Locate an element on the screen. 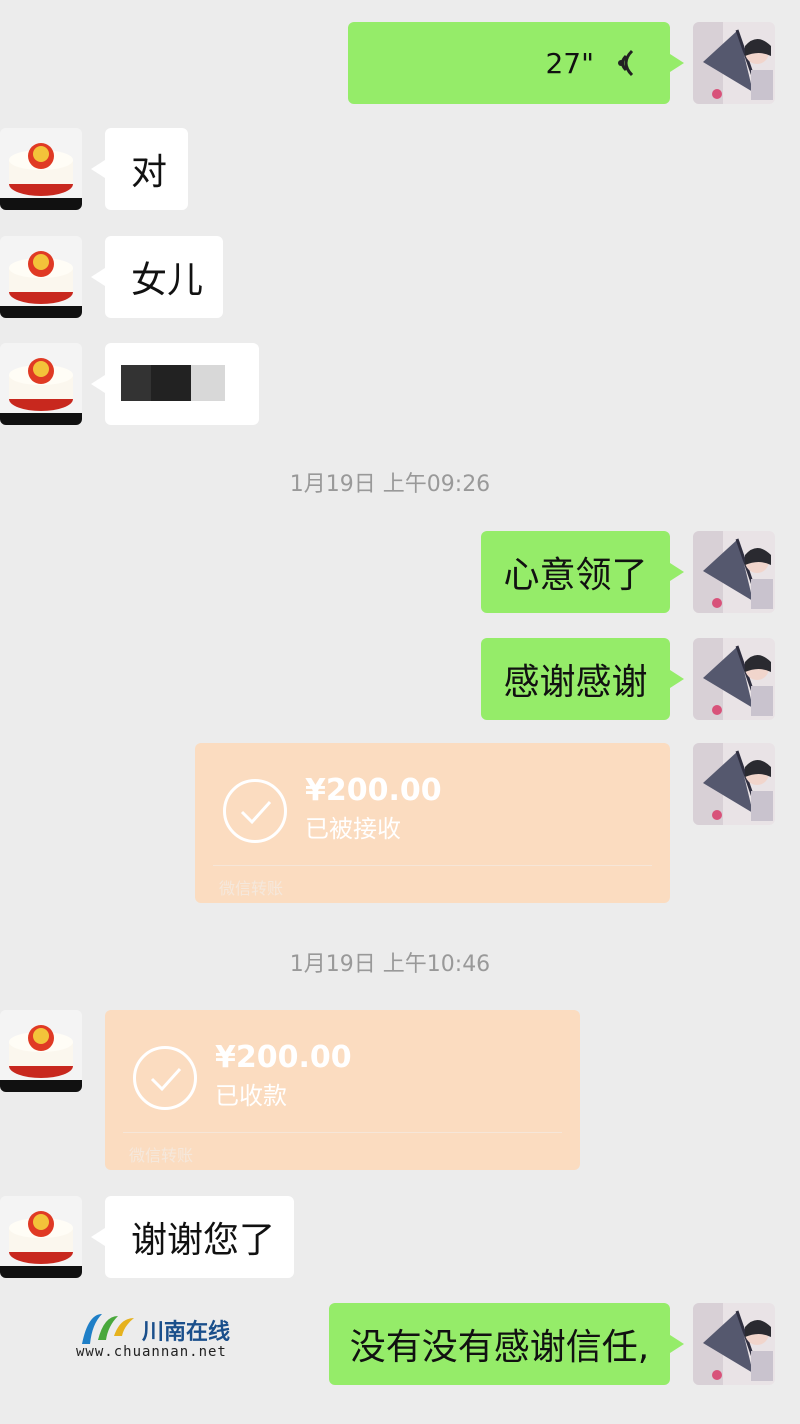  outgoing-message-bubble: 感谢感谢 is located at coordinates (582, 679).